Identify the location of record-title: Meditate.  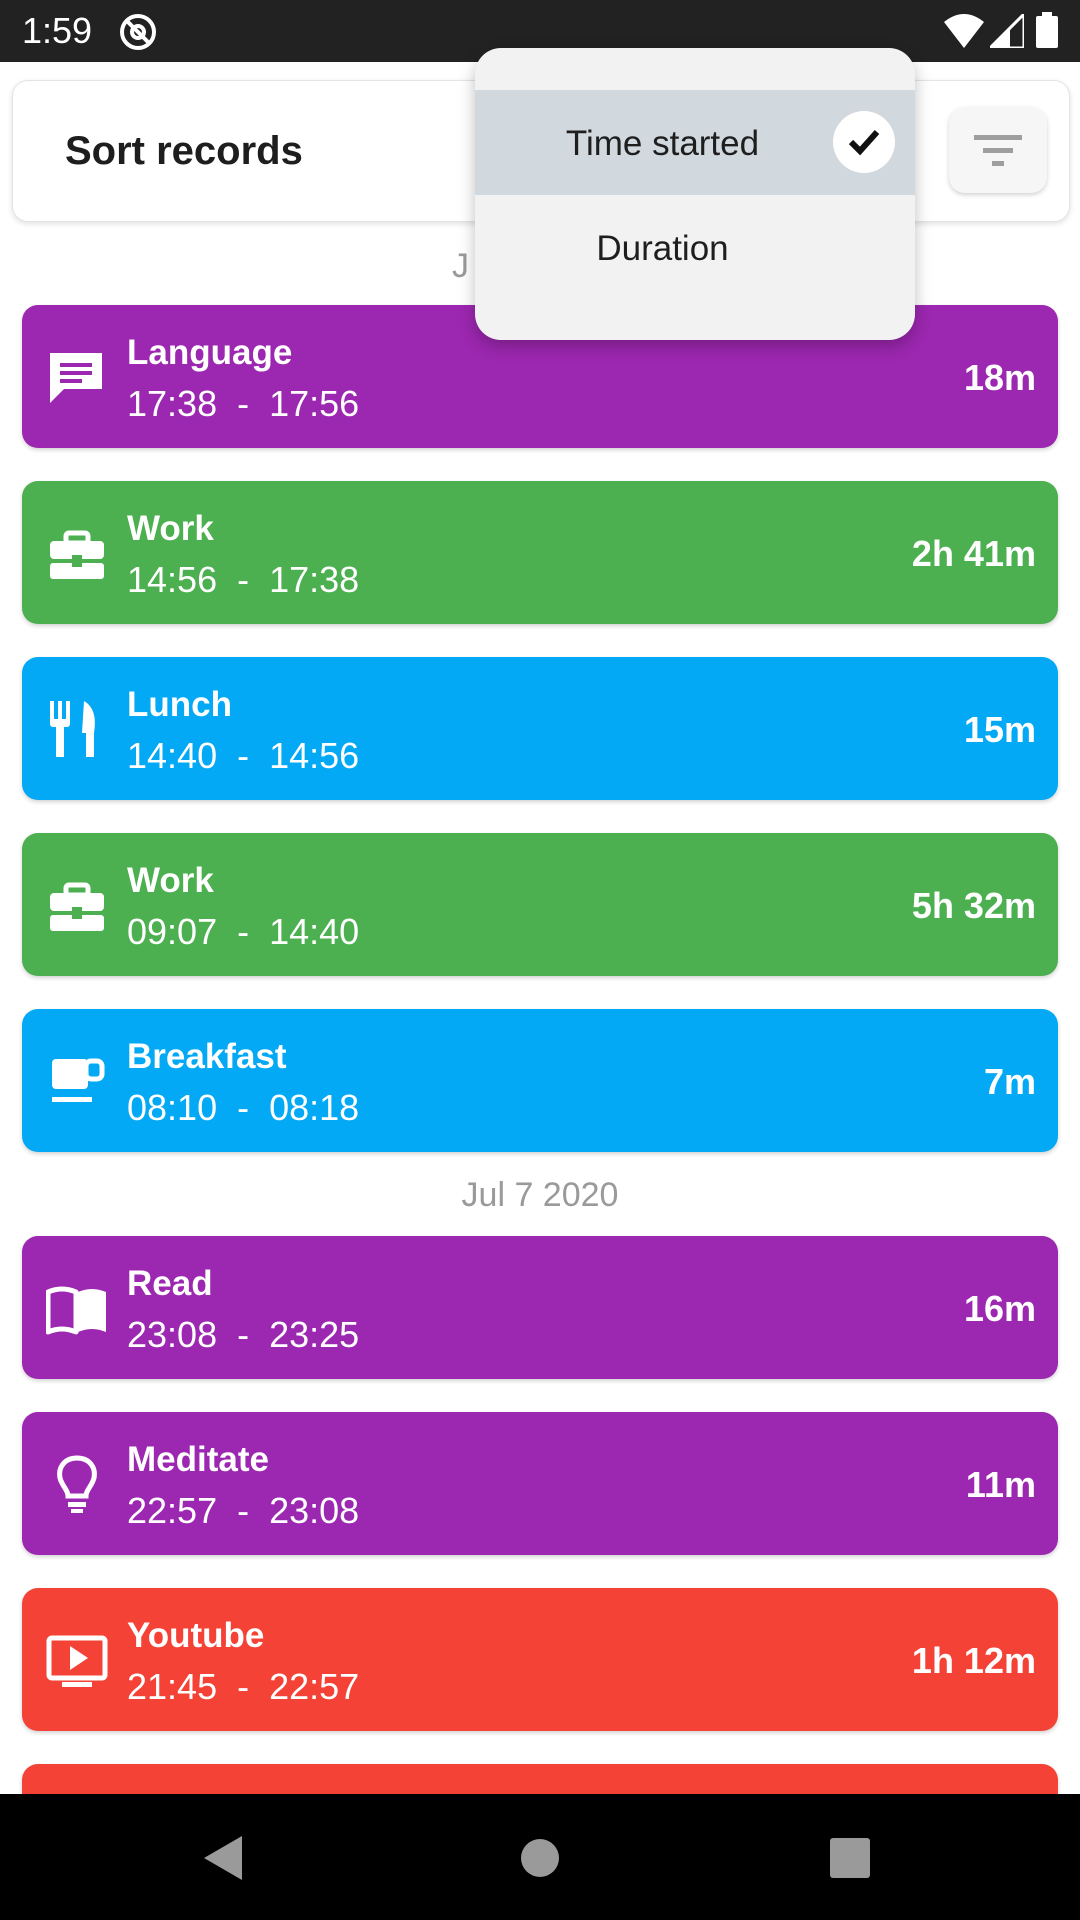
(198, 1459).